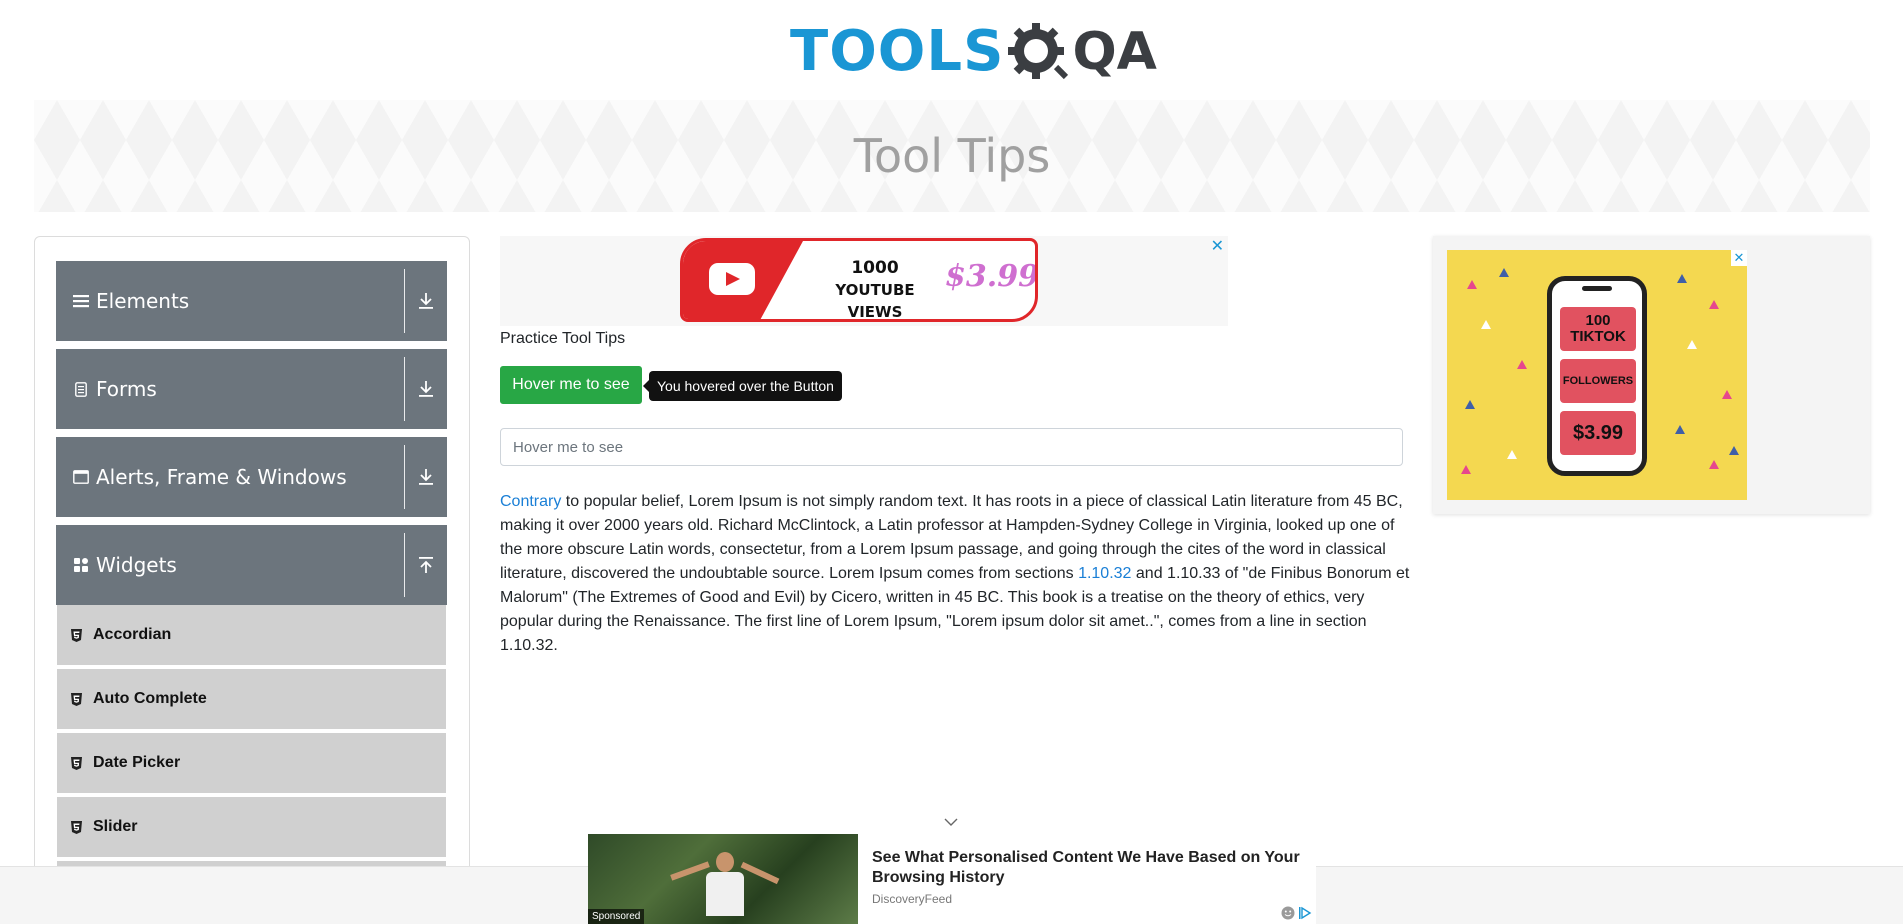  What do you see at coordinates (251, 764) in the screenshot?
I see `sidebar-item-date-picker: Date Picker` at bounding box center [251, 764].